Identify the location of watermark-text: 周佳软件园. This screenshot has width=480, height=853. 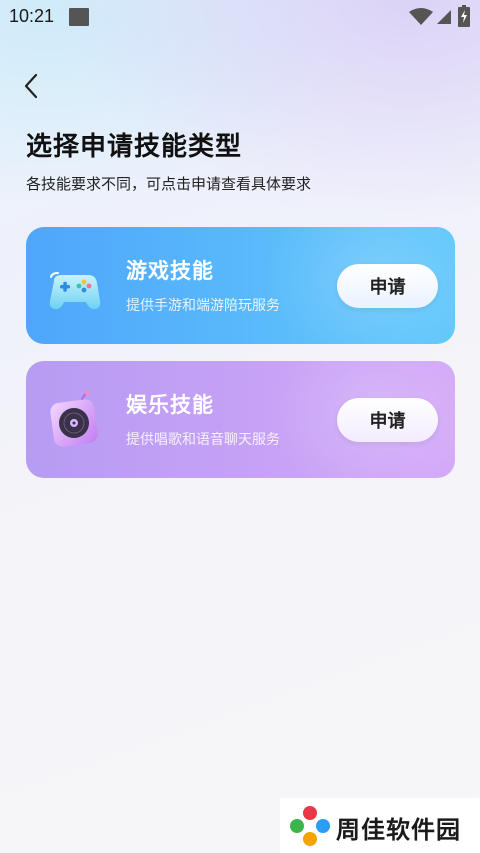
(398, 830).